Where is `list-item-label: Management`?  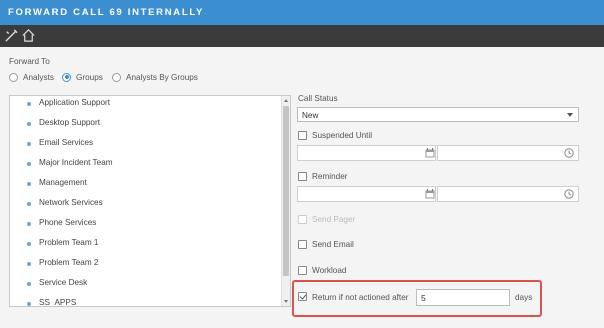 list-item-label: Management is located at coordinates (63, 182).